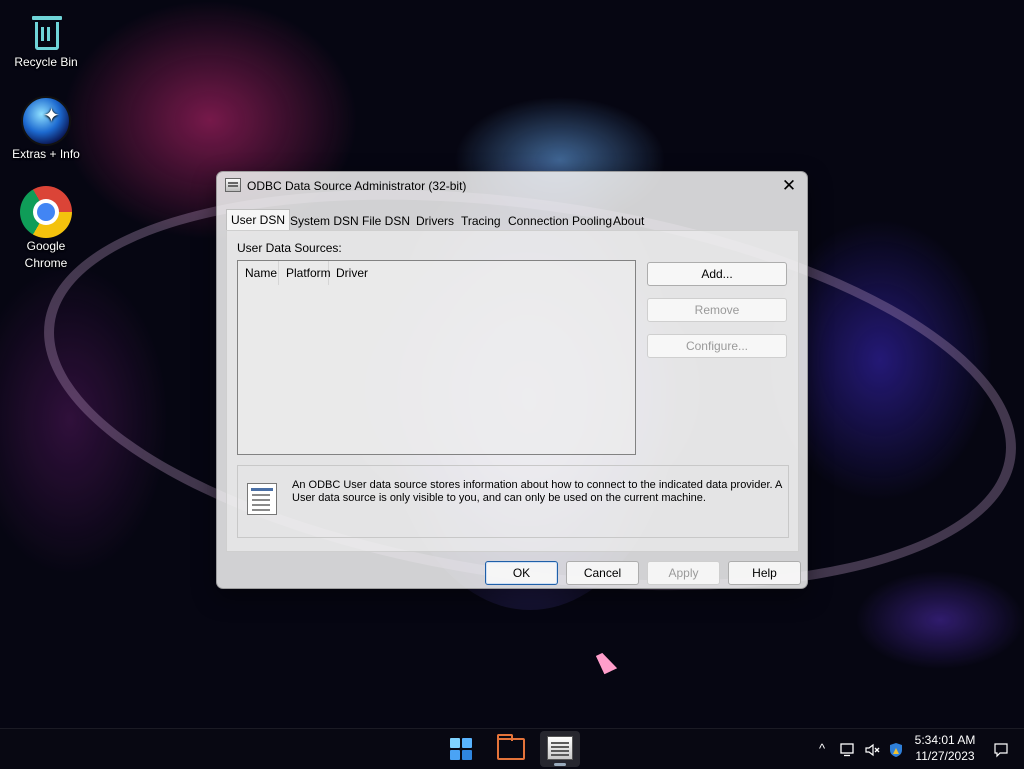  Describe the element at coordinates (822, 749) in the screenshot. I see `show-hidden-icons-chevron-icon: ^` at that location.